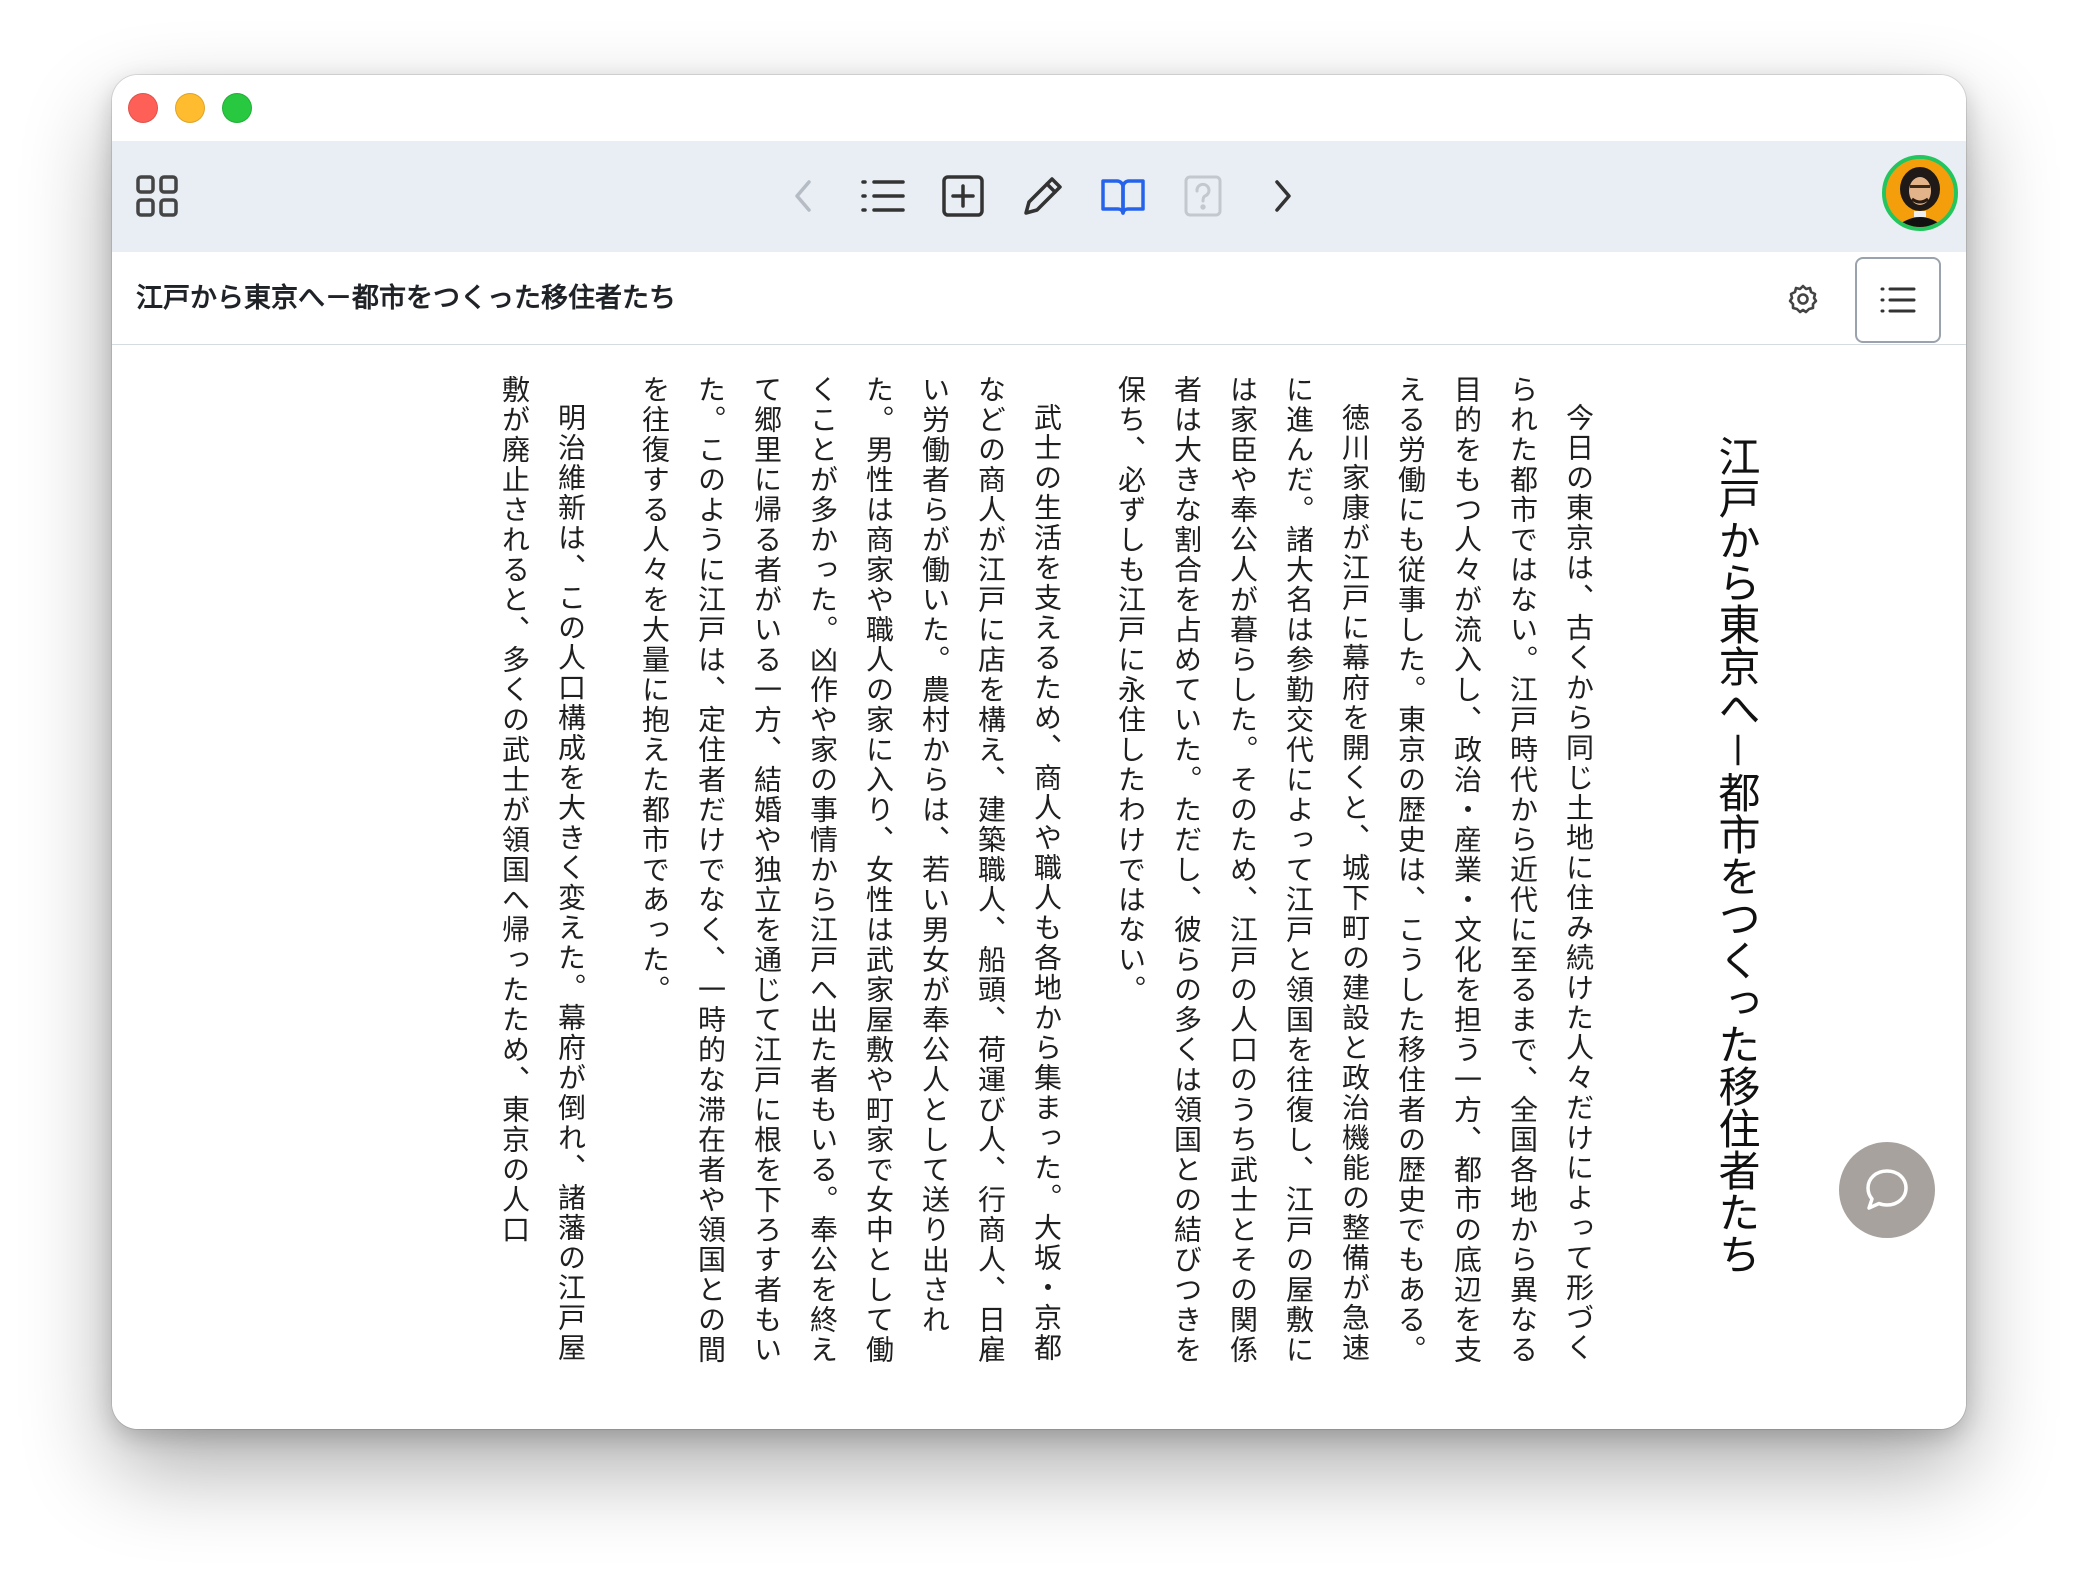 Image resolution: width=2076 pixels, height=1574 pixels. Describe the element at coordinates (190, 108) in the screenshot. I see `minimize-window-button` at that location.